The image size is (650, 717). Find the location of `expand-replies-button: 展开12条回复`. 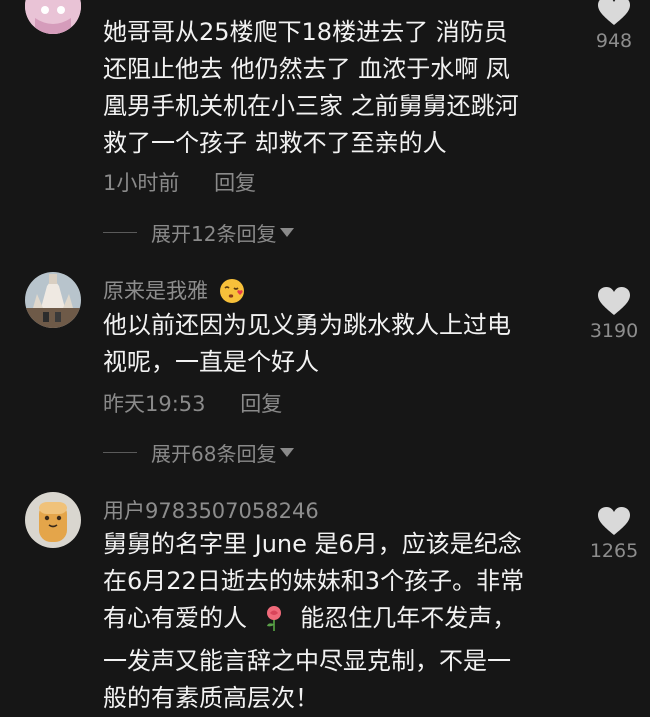

expand-replies-button: 展开12条回复 is located at coordinates (199, 232).